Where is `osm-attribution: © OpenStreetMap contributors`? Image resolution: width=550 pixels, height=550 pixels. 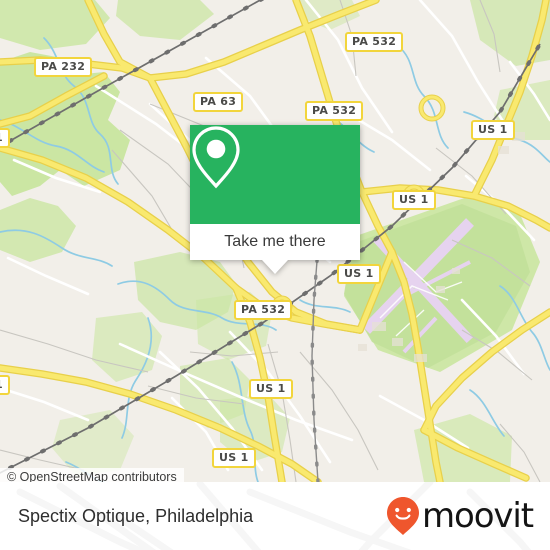 osm-attribution: © OpenStreetMap contributors is located at coordinates (92, 475).